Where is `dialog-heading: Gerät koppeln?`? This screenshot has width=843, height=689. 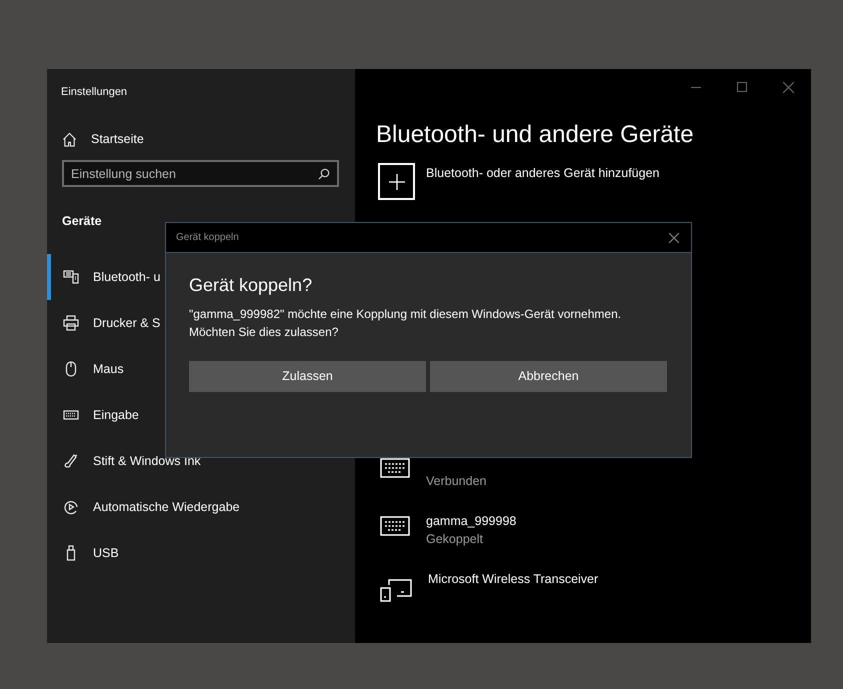 dialog-heading: Gerät koppeln? is located at coordinates (251, 285).